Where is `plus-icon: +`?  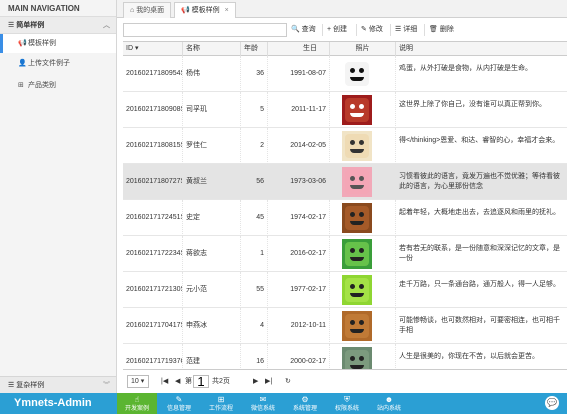
plus-icon: + is located at coordinates (329, 29).